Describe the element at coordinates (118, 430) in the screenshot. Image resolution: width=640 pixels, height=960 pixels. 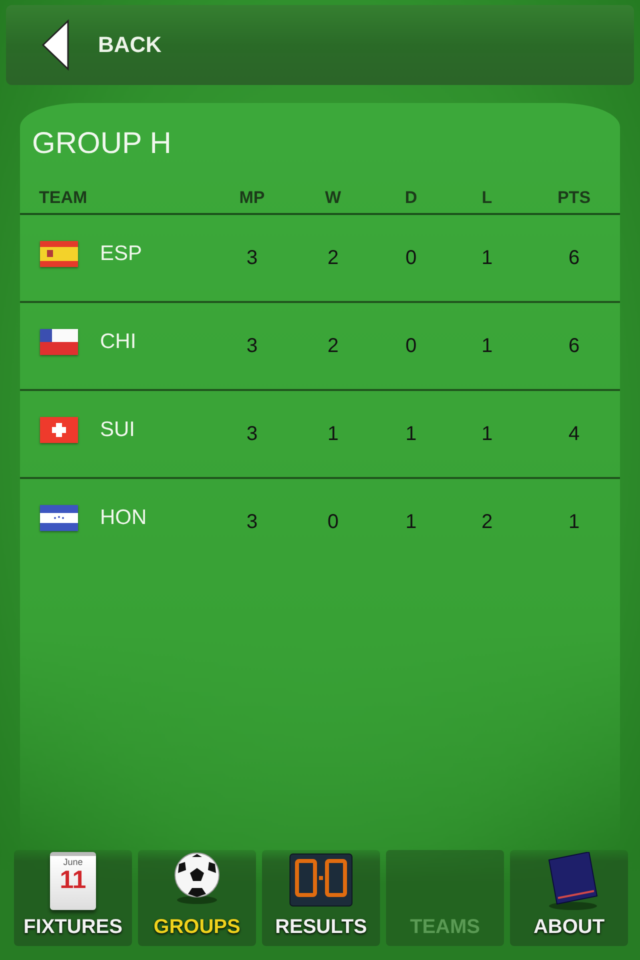
I see `team-name: SUI` at that location.